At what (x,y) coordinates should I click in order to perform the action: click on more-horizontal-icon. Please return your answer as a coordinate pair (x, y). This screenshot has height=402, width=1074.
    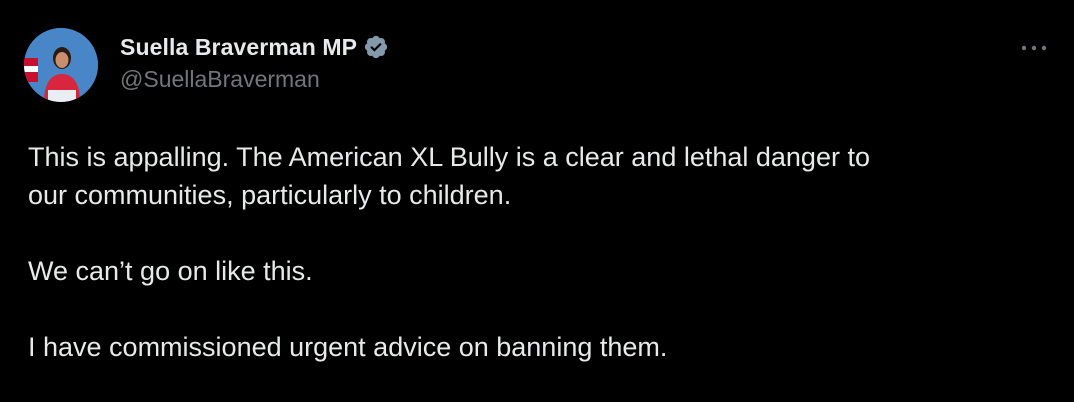
    Looking at the image, I should click on (1034, 48).